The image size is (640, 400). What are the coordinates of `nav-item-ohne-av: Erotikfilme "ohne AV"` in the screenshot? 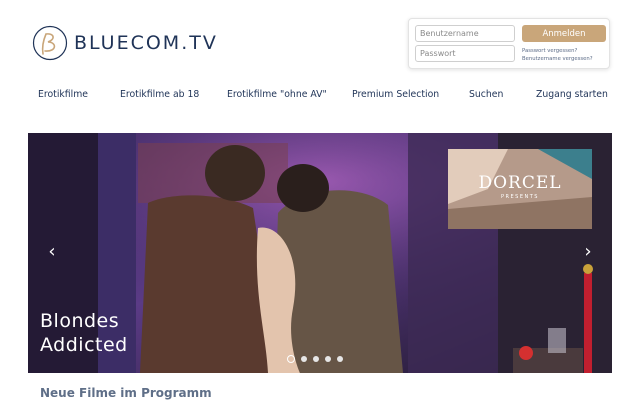 It's located at (277, 94).